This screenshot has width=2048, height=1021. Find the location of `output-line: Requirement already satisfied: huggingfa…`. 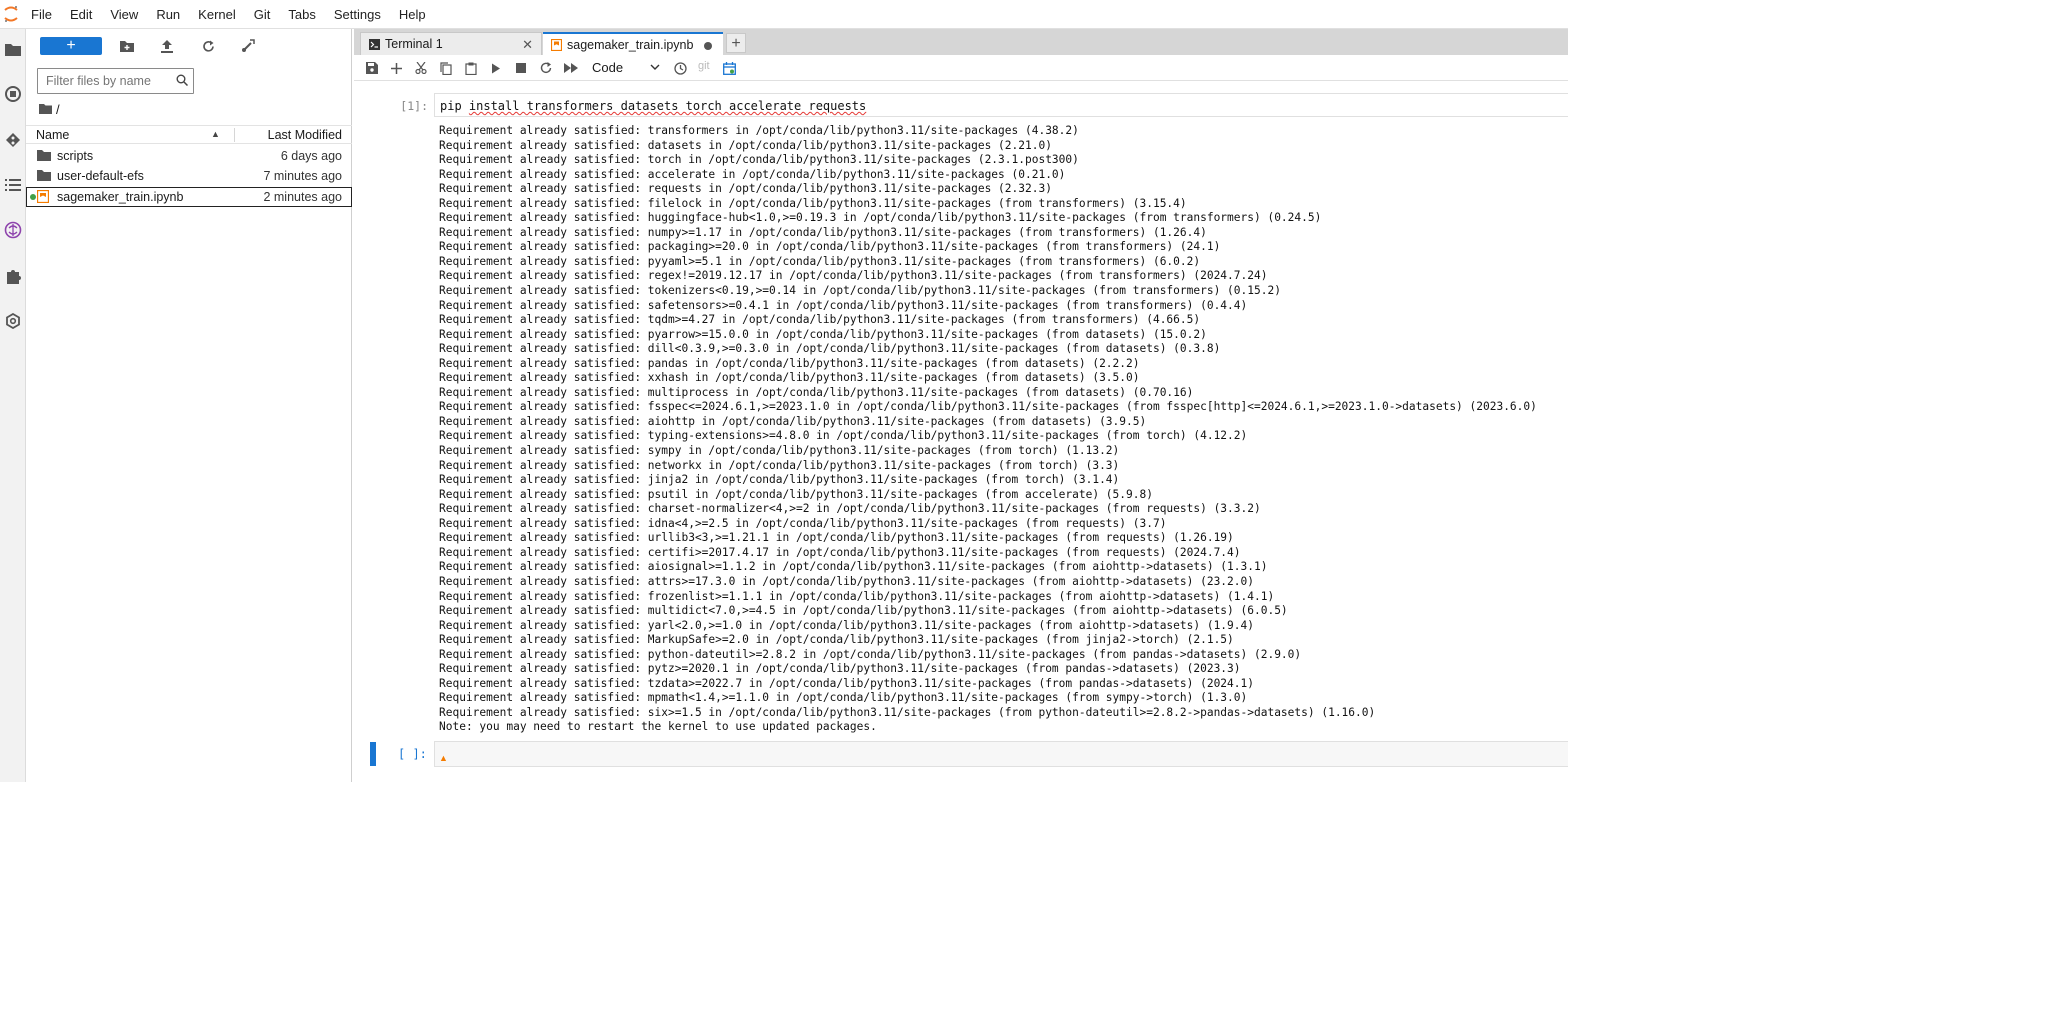

output-line: Requirement already satisfied: huggingfa… is located at coordinates (880, 218).